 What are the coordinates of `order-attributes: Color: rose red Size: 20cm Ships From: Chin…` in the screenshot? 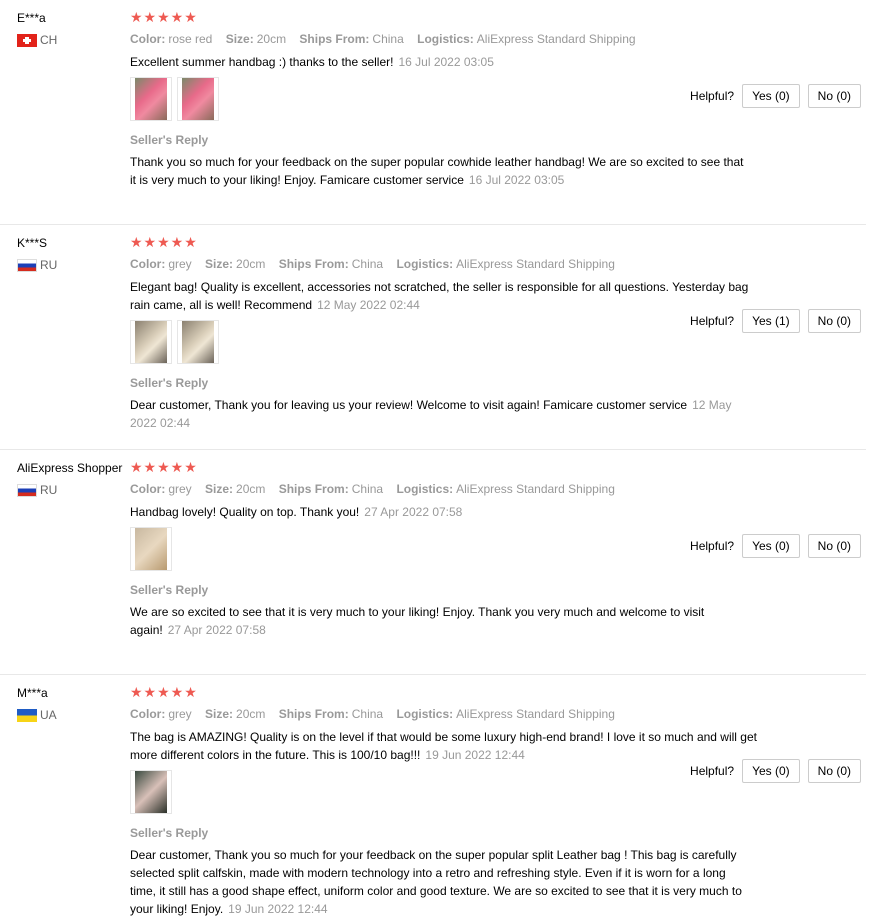 It's located at (450, 39).